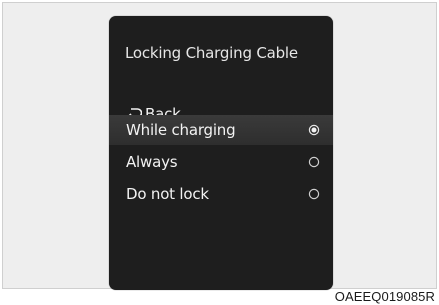 This screenshot has width=439, height=305. What do you see at coordinates (181, 130) in the screenshot?
I see `option-label: While charging` at bounding box center [181, 130].